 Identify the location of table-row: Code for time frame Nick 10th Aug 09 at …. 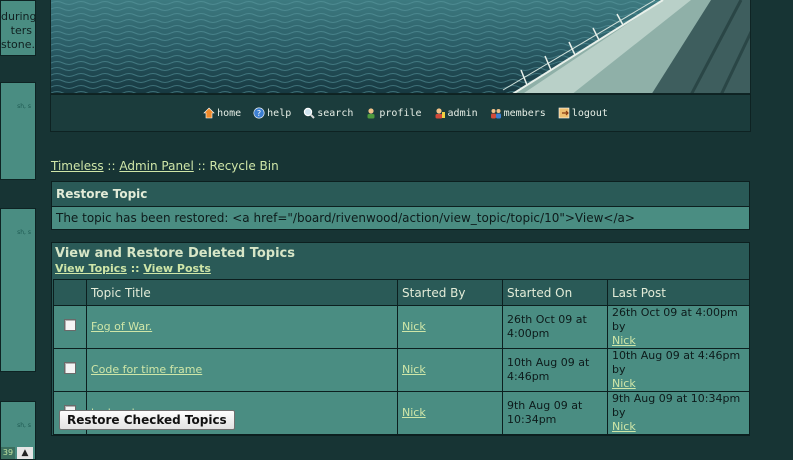
(401, 370).